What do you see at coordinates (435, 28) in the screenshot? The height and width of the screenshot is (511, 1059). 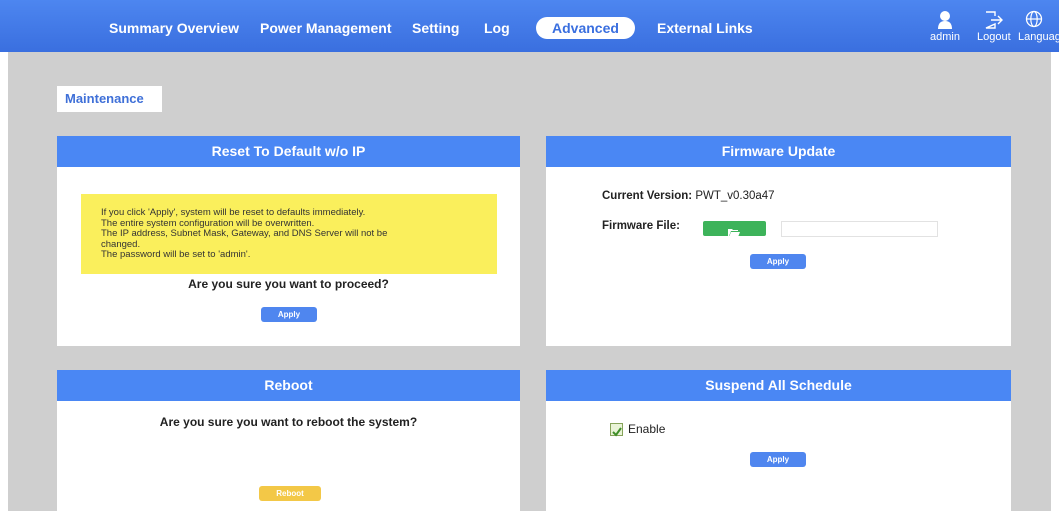 I see `nav-setting: Setting` at bounding box center [435, 28].